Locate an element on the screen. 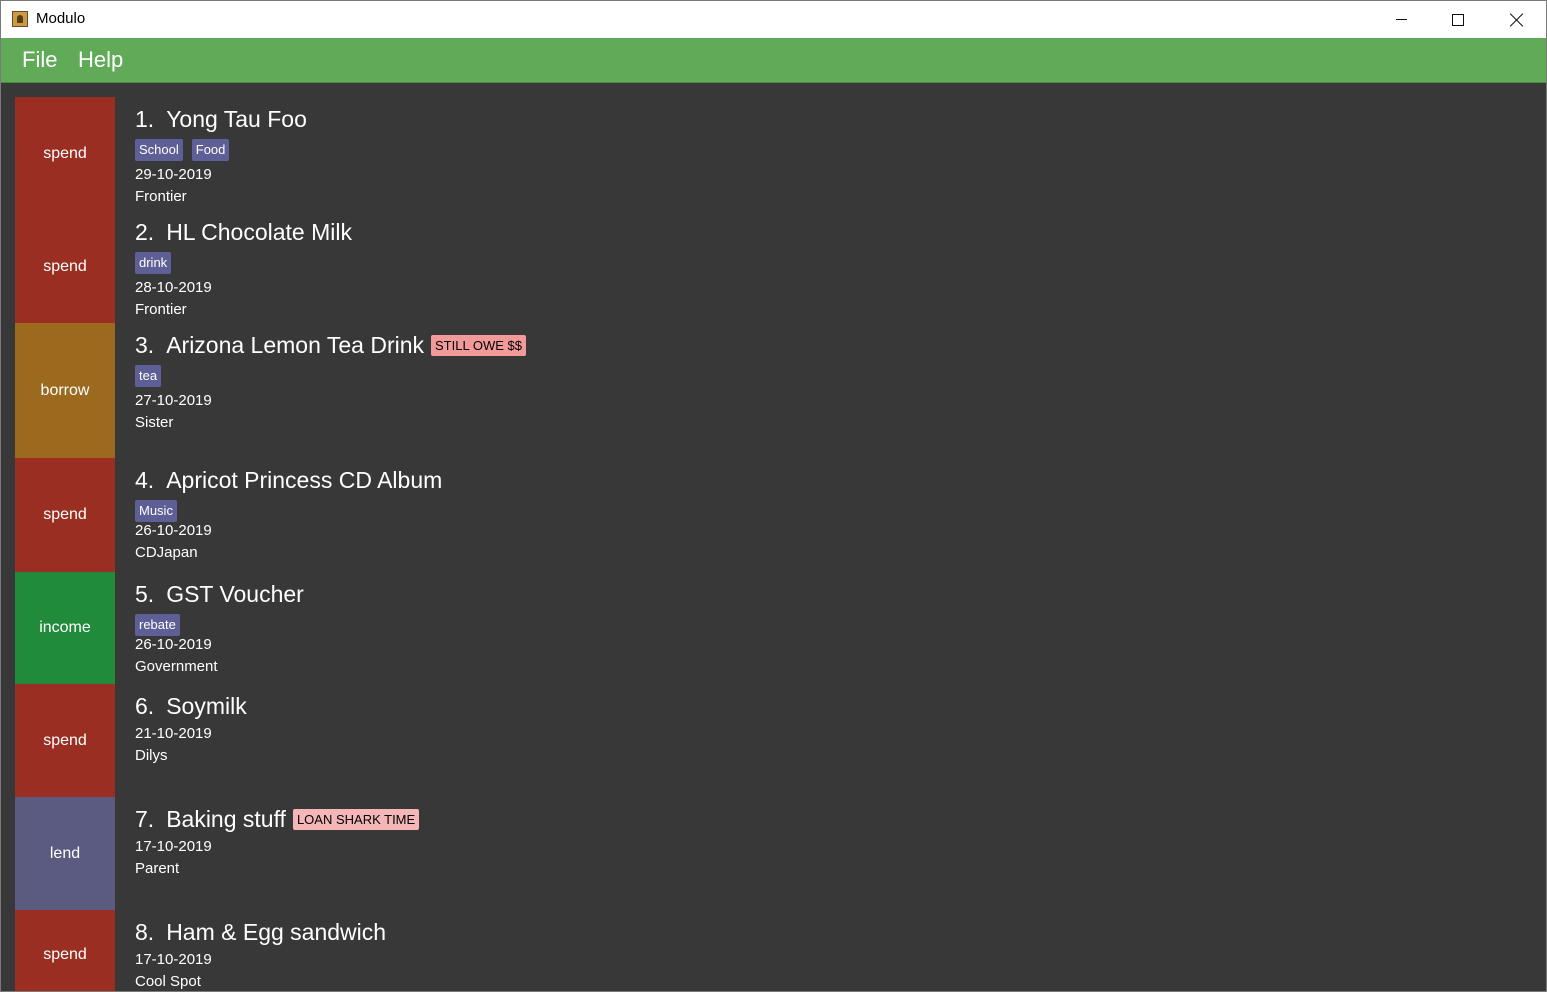  maximize-button is located at coordinates (1458, 19).